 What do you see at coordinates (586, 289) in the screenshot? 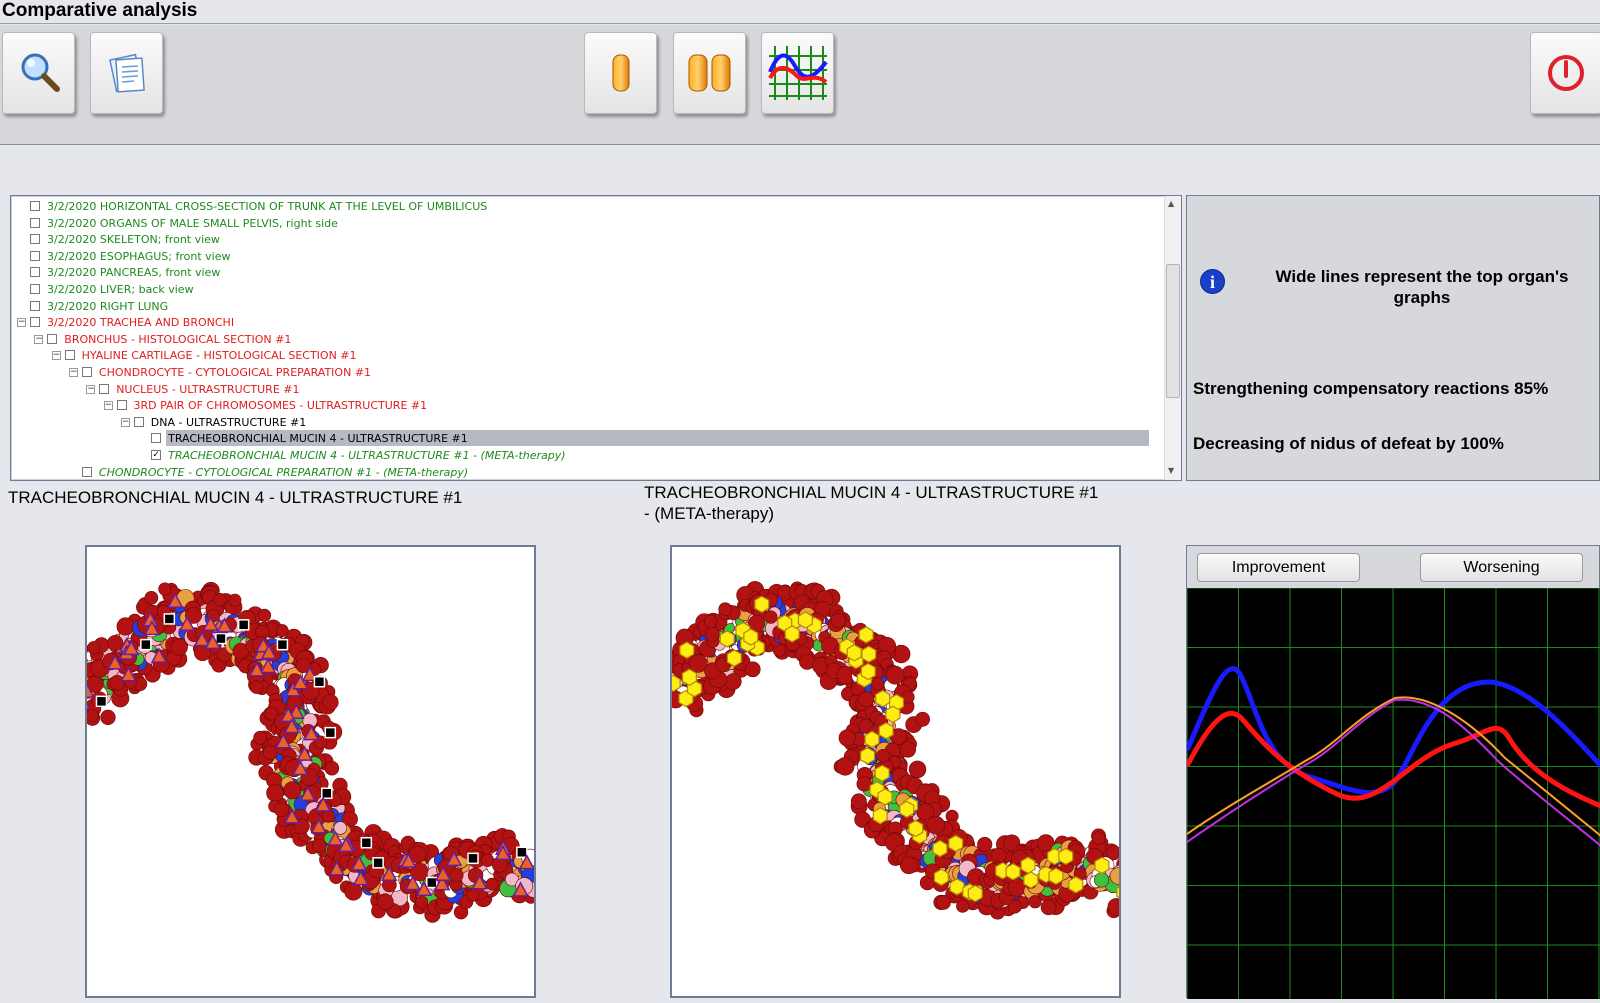
I see `tree-row: 3/2/2020 LIVER; back view` at bounding box center [586, 289].